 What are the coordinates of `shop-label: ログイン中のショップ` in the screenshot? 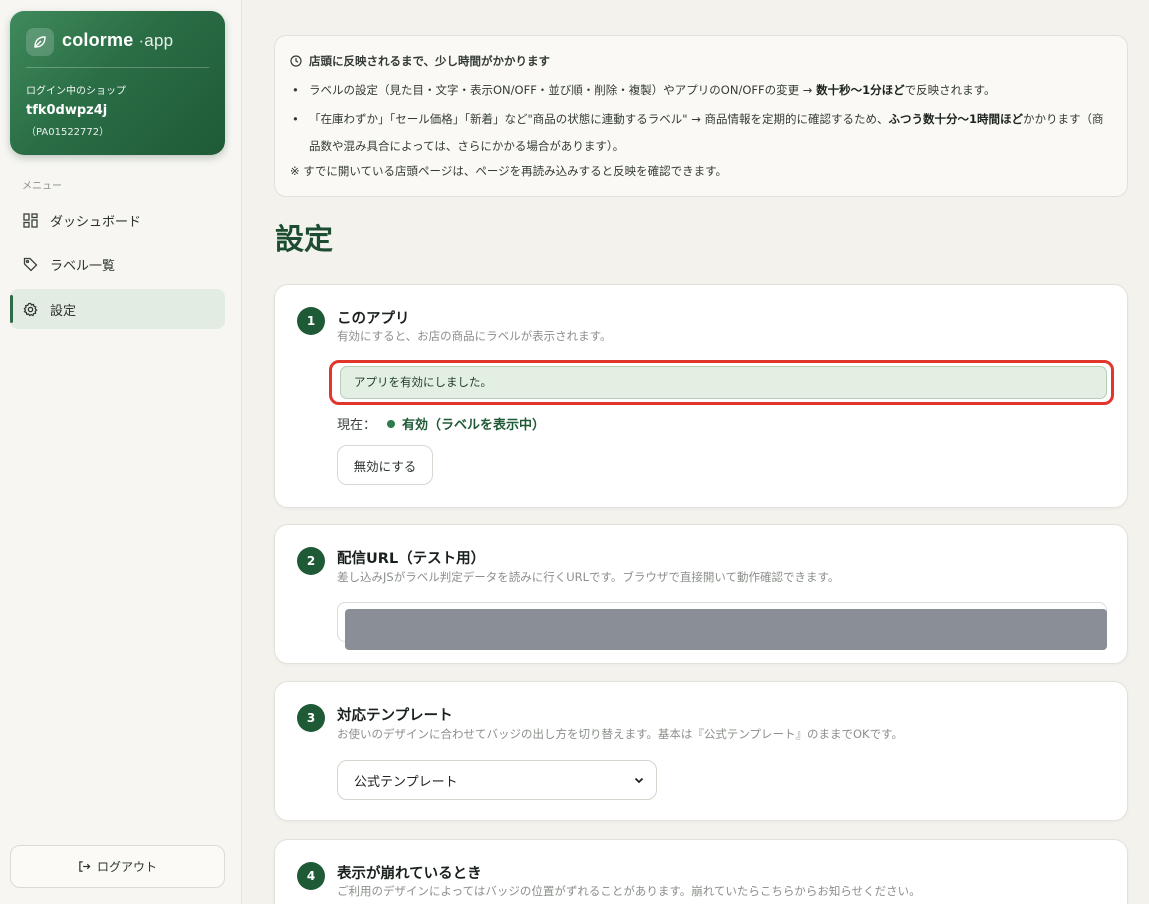 It's located at (76, 91).